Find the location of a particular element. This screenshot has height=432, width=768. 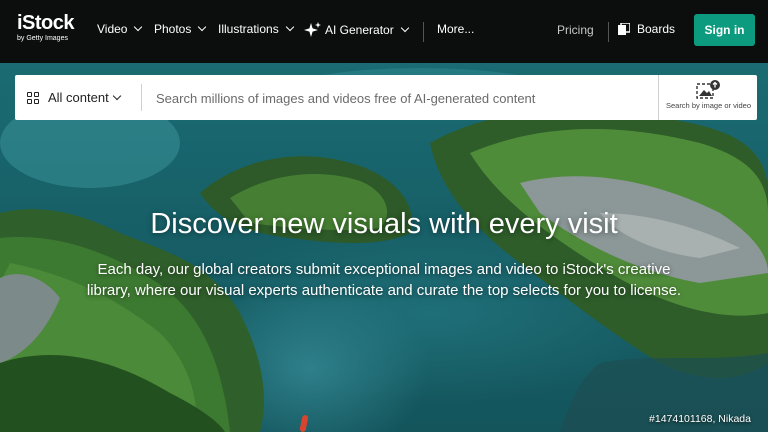

search-by-image-button: Search by image or video is located at coordinates (708, 97).